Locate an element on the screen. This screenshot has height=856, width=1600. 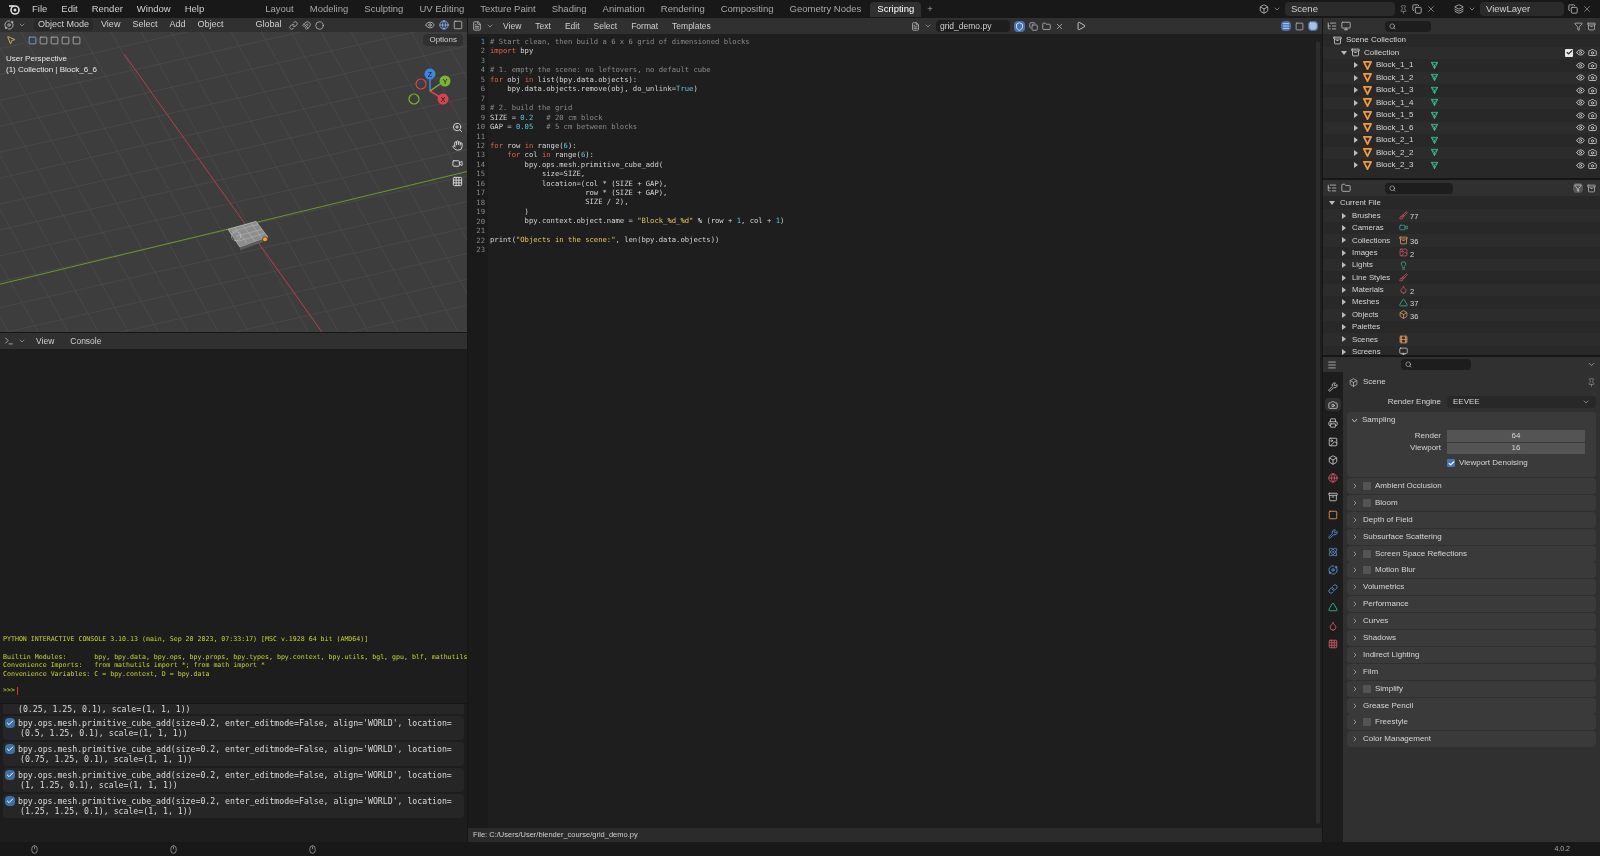
orientation-dropdown: Global is located at coordinates (268, 25).